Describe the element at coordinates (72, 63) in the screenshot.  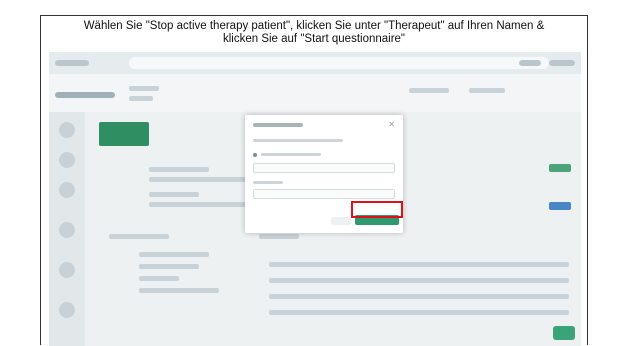
I see `app-logo` at that location.